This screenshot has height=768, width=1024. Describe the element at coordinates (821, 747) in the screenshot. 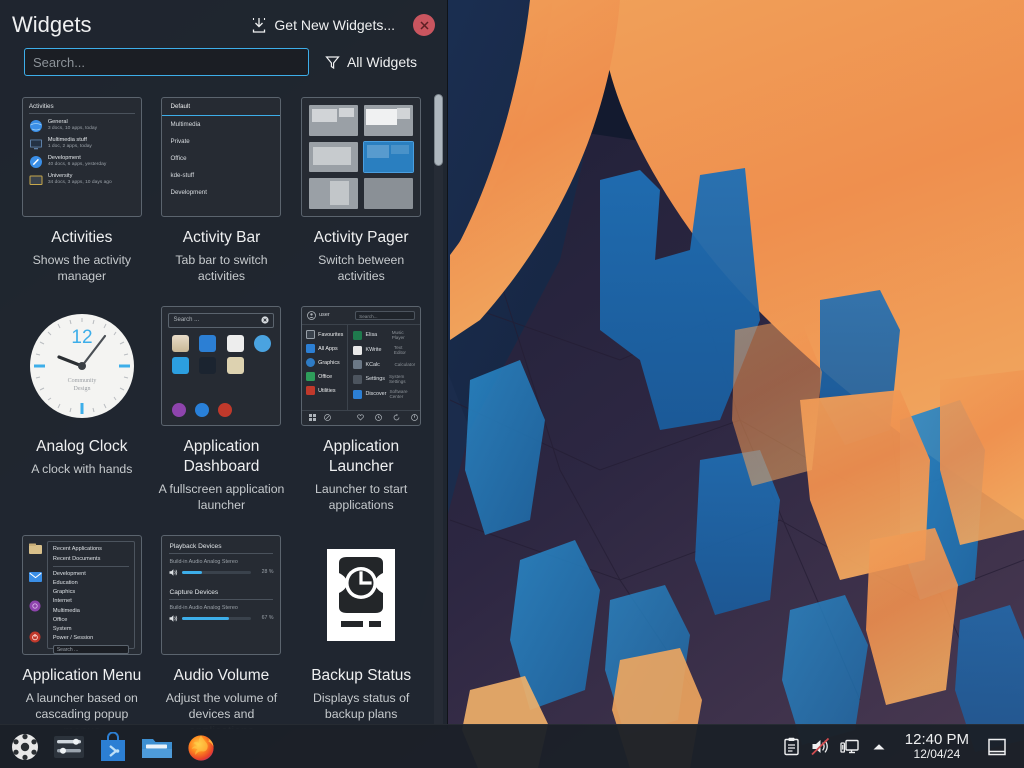

I see `volume-muted-icon` at that location.